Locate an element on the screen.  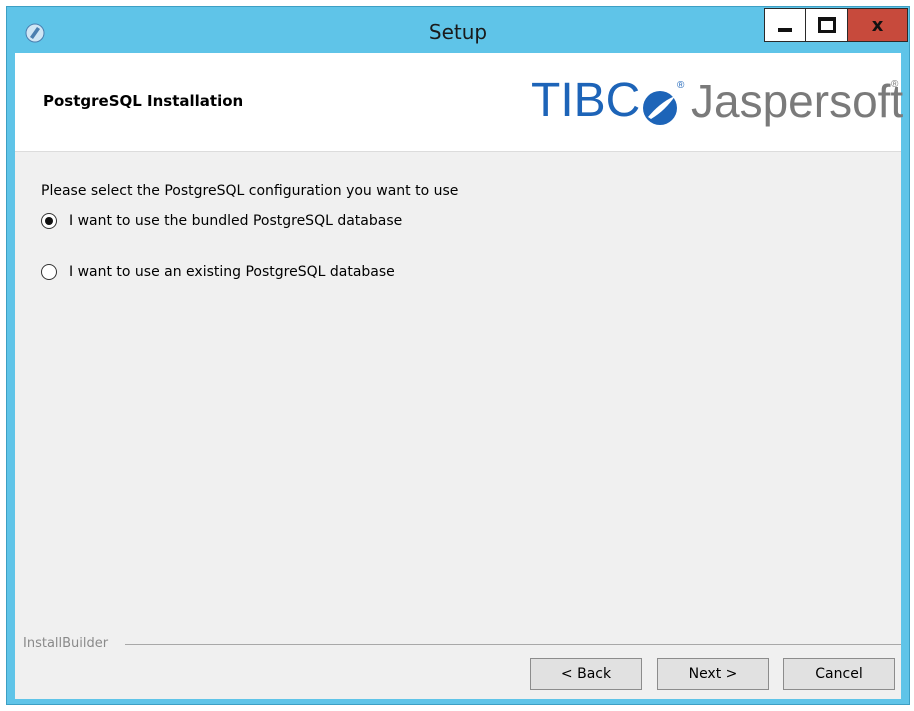
next-button: Next > is located at coordinates (713, 674).